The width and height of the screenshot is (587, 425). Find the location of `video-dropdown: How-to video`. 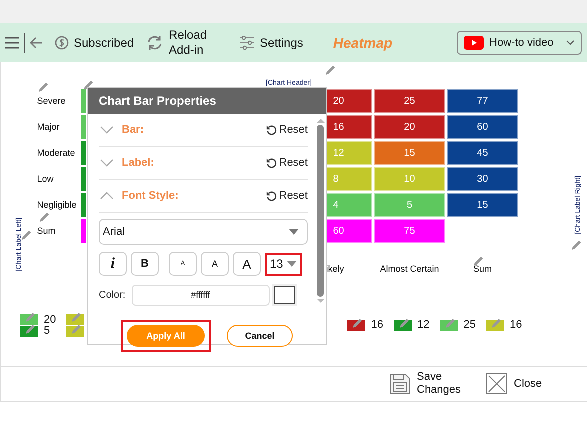

video-dropdown: How-to video is located at coordinates (519, 42).